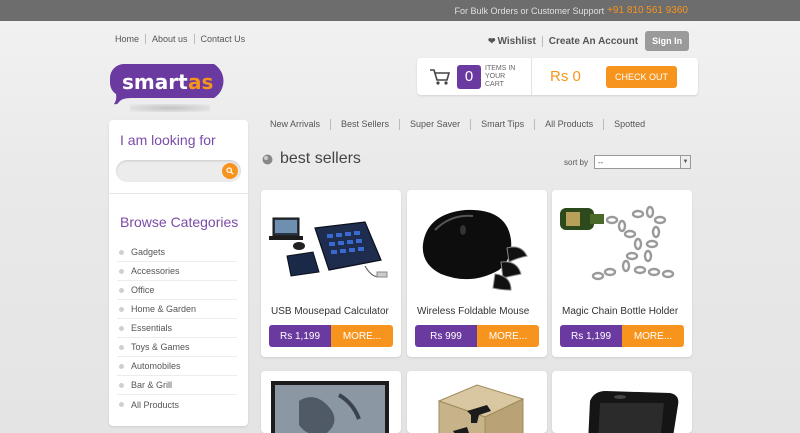 The height and width of the screenshot is (433, 800). Describe the element at coordinates (160, 347) in the screenshot. I see `category-label: Toys & Games` at that location.